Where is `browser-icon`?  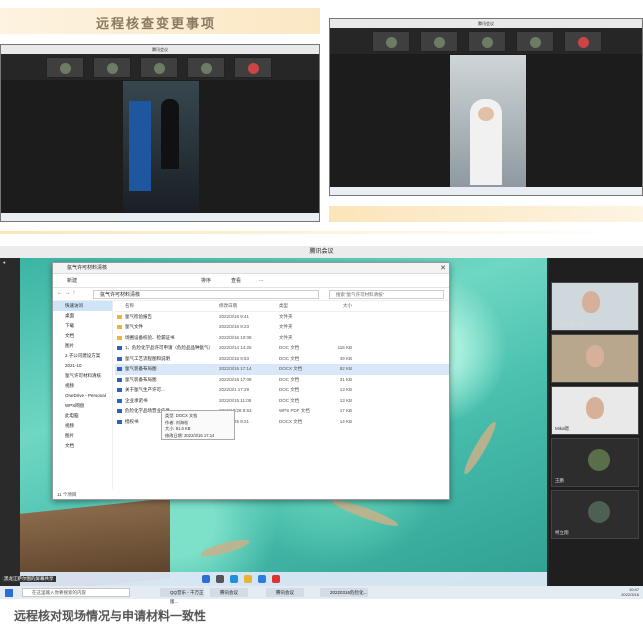 browser-icon is located at coordinates (234, 579).